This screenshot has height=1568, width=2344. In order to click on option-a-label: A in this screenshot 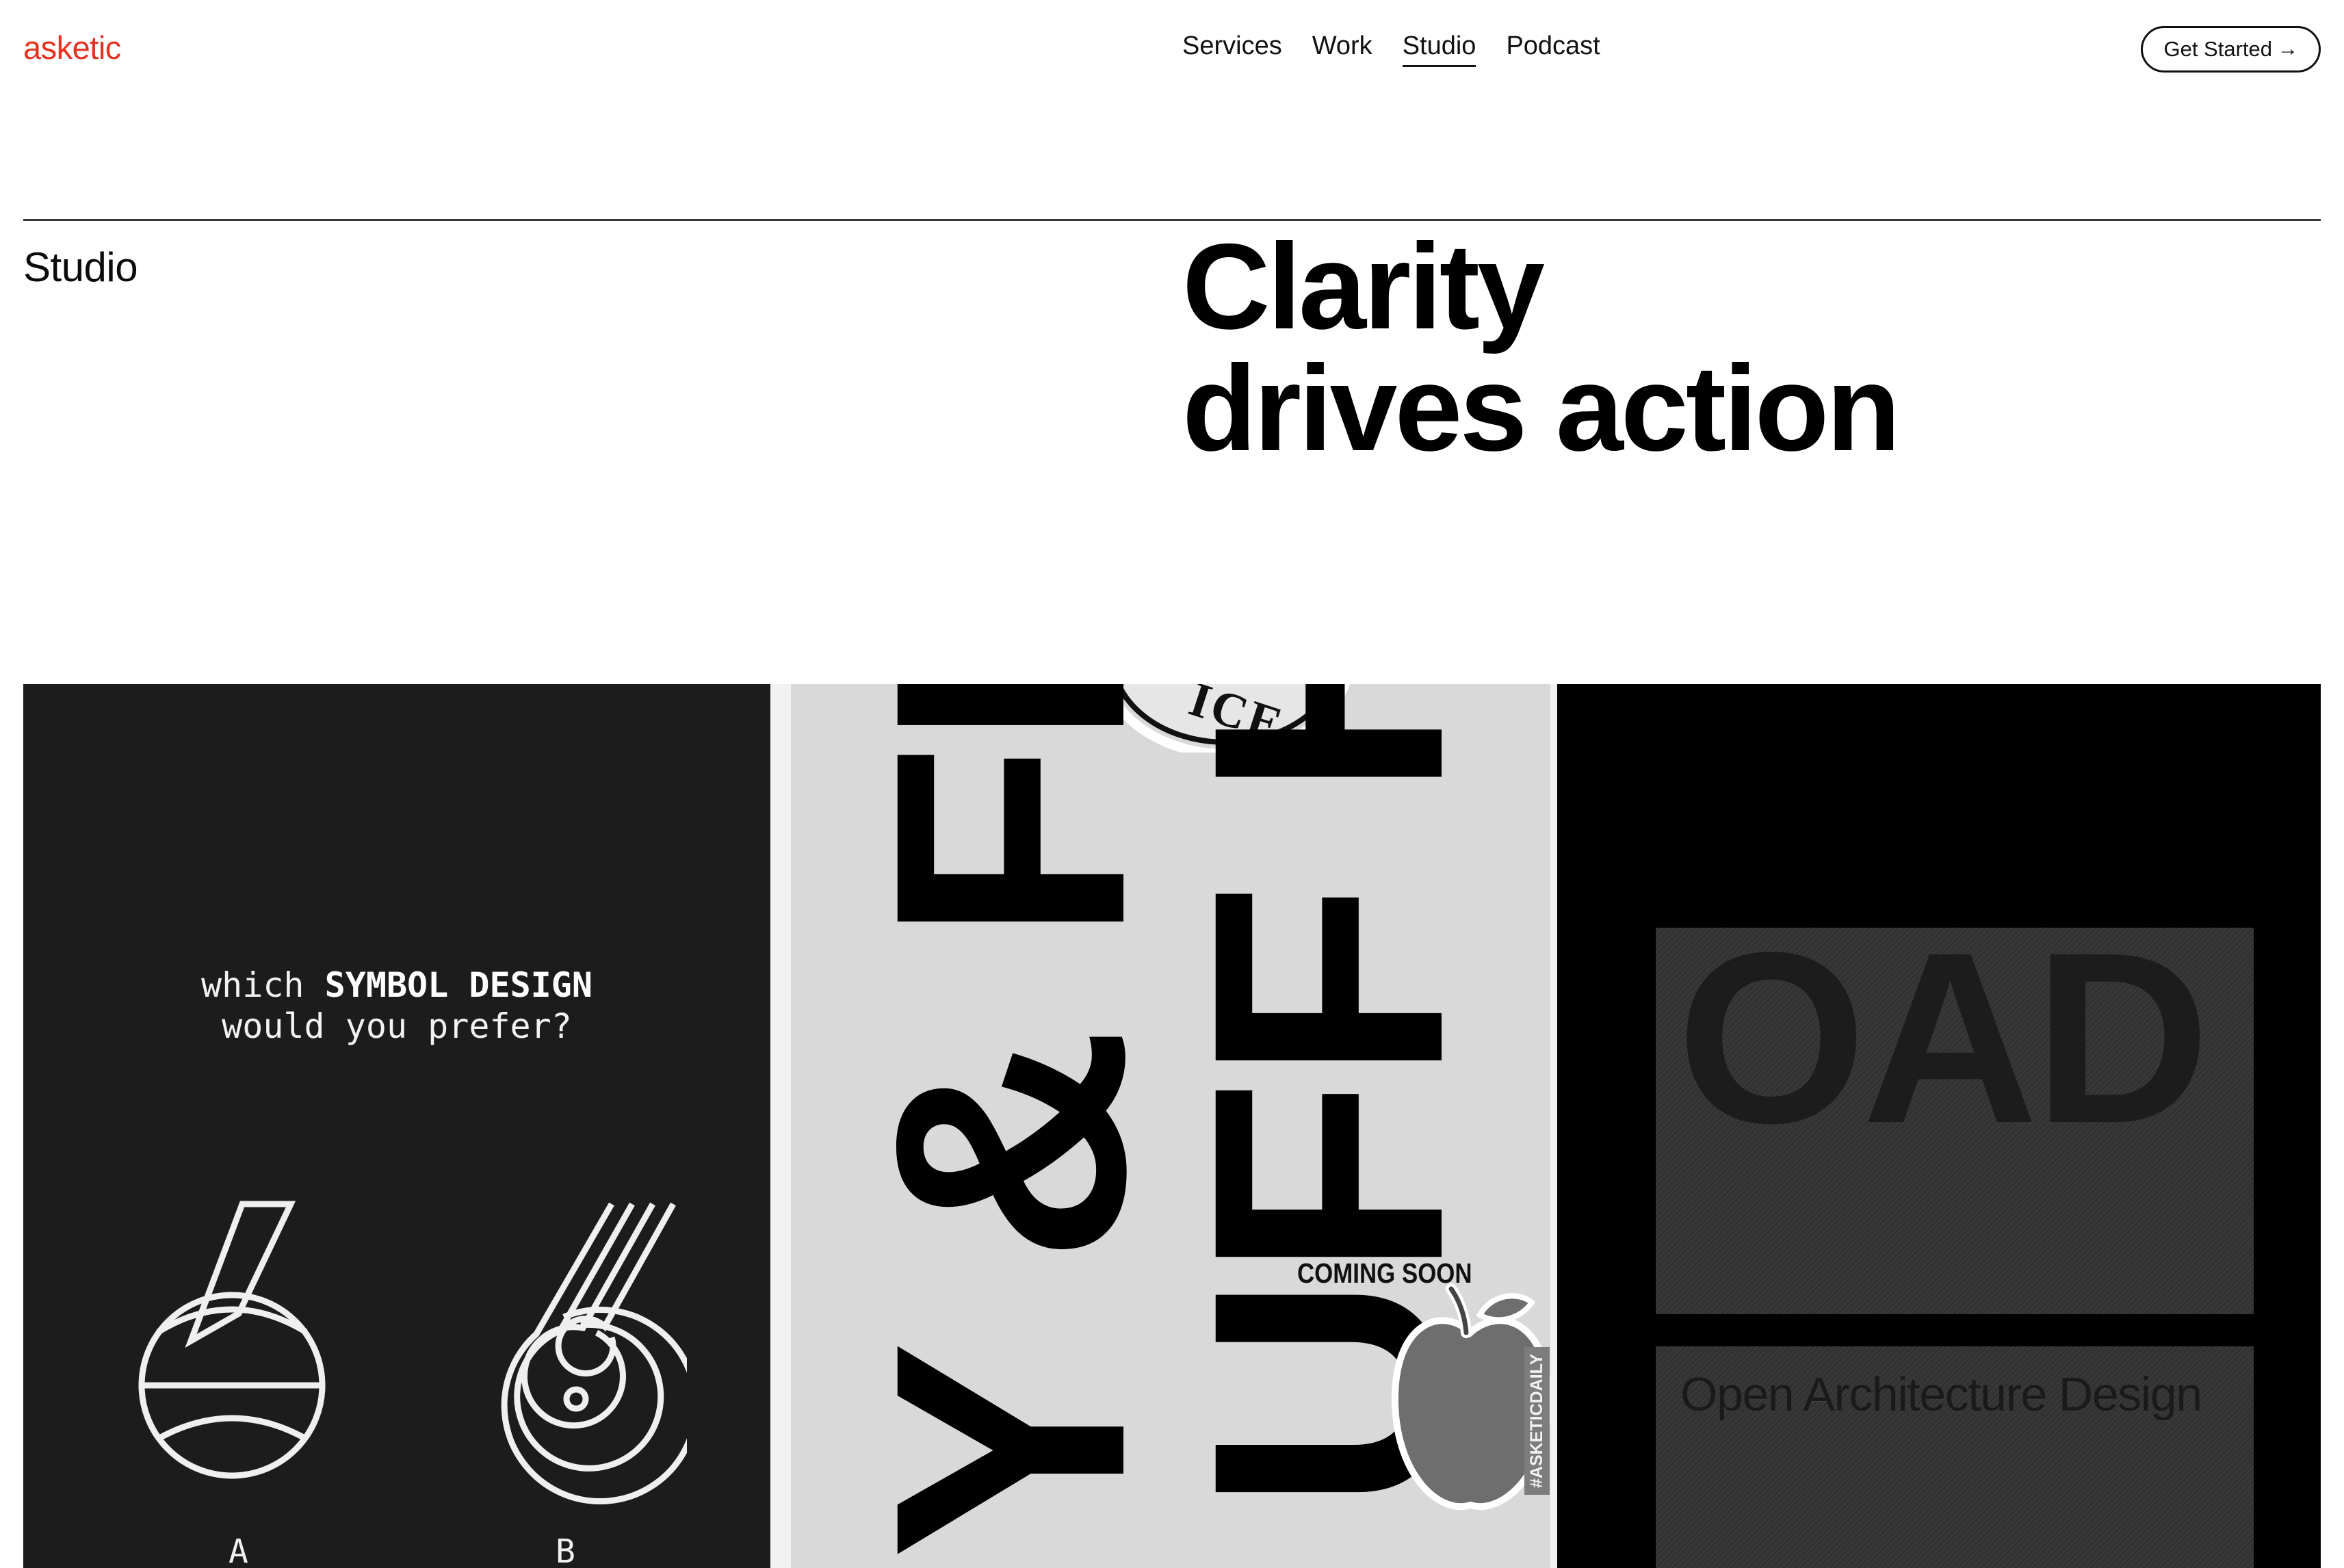, I will do `click(238, 1550)`.